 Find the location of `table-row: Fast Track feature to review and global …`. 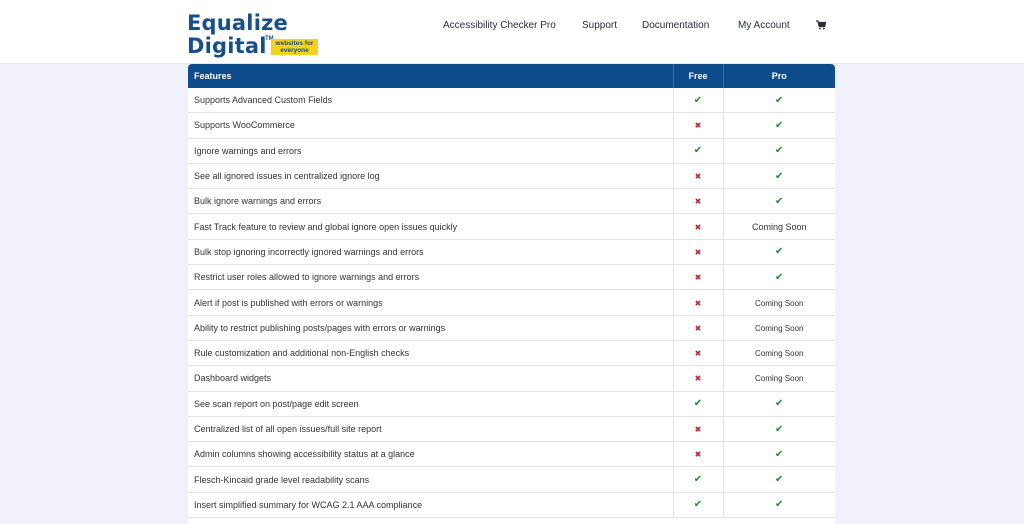

table-row: Fast Track feature to review and global … is located at coordinates (511, 226).